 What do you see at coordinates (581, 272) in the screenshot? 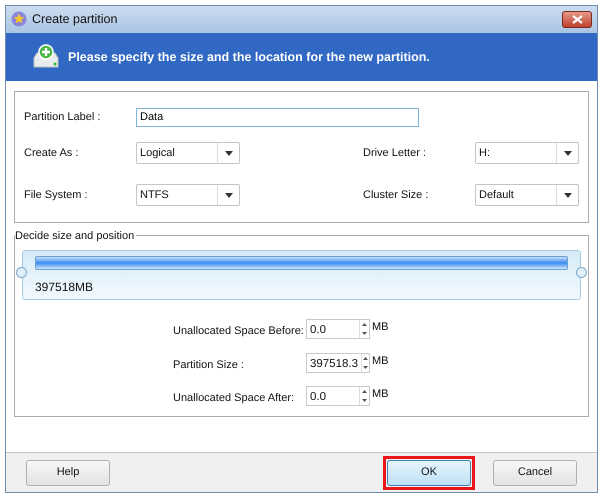
I see `right-handle` at bounding box center [581, 272].